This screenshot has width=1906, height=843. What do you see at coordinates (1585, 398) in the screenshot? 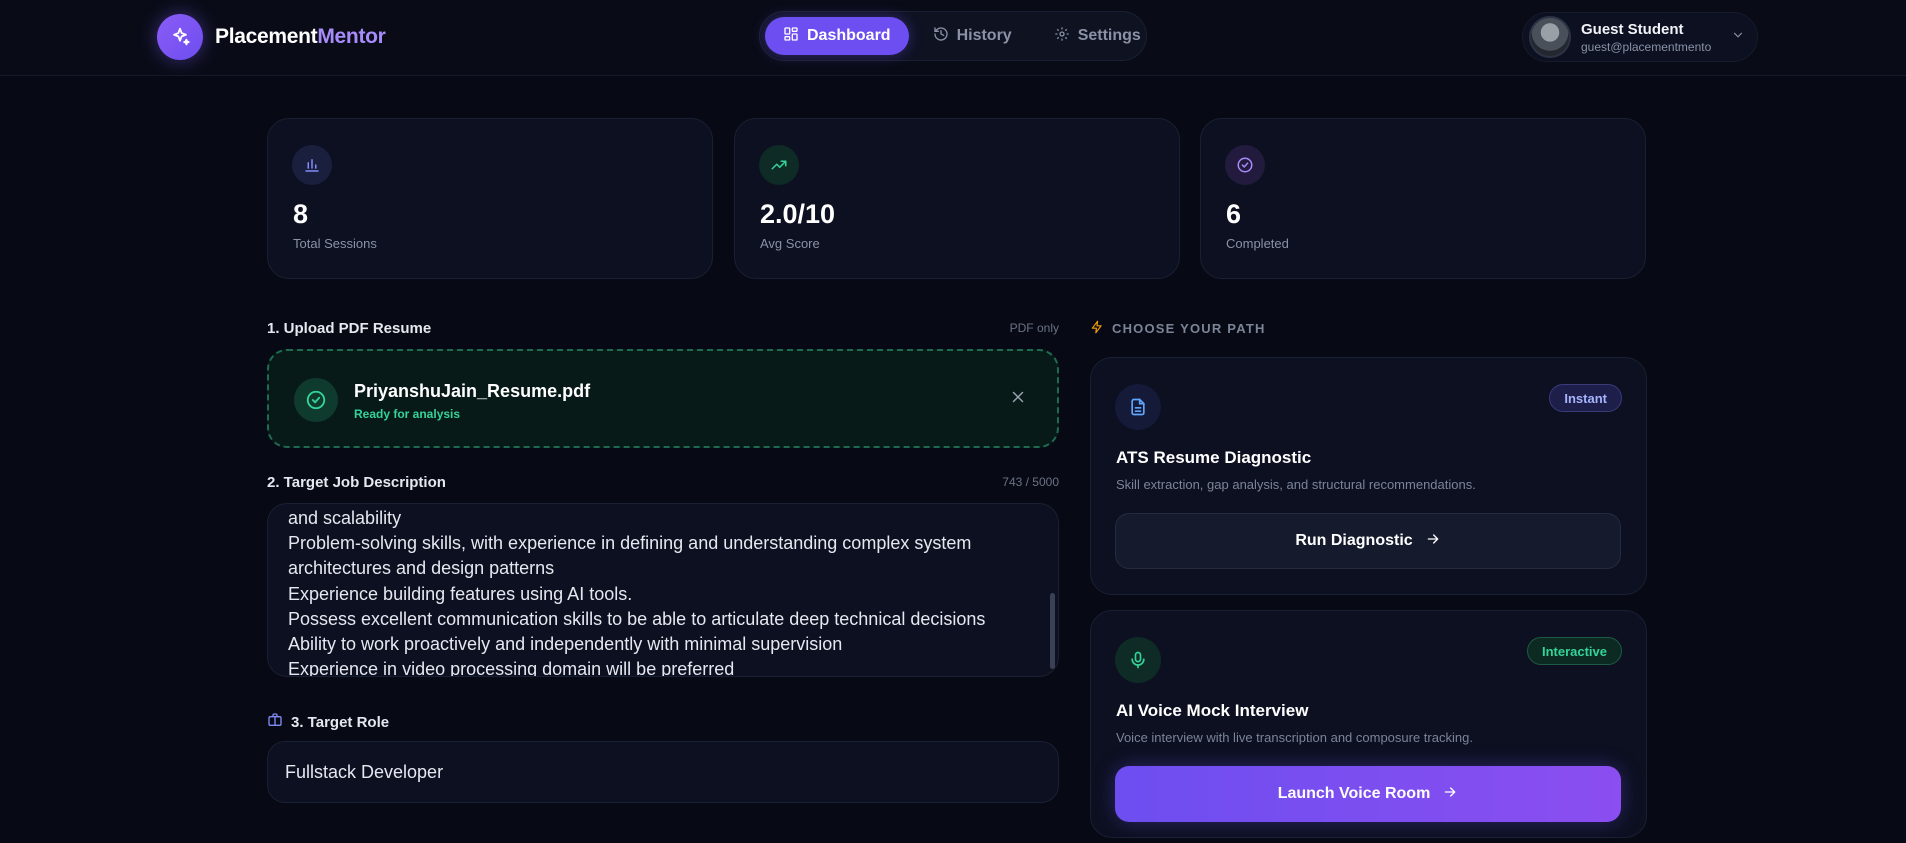
I see `instant-badge: Instant` at bounding box center [1585, 398].